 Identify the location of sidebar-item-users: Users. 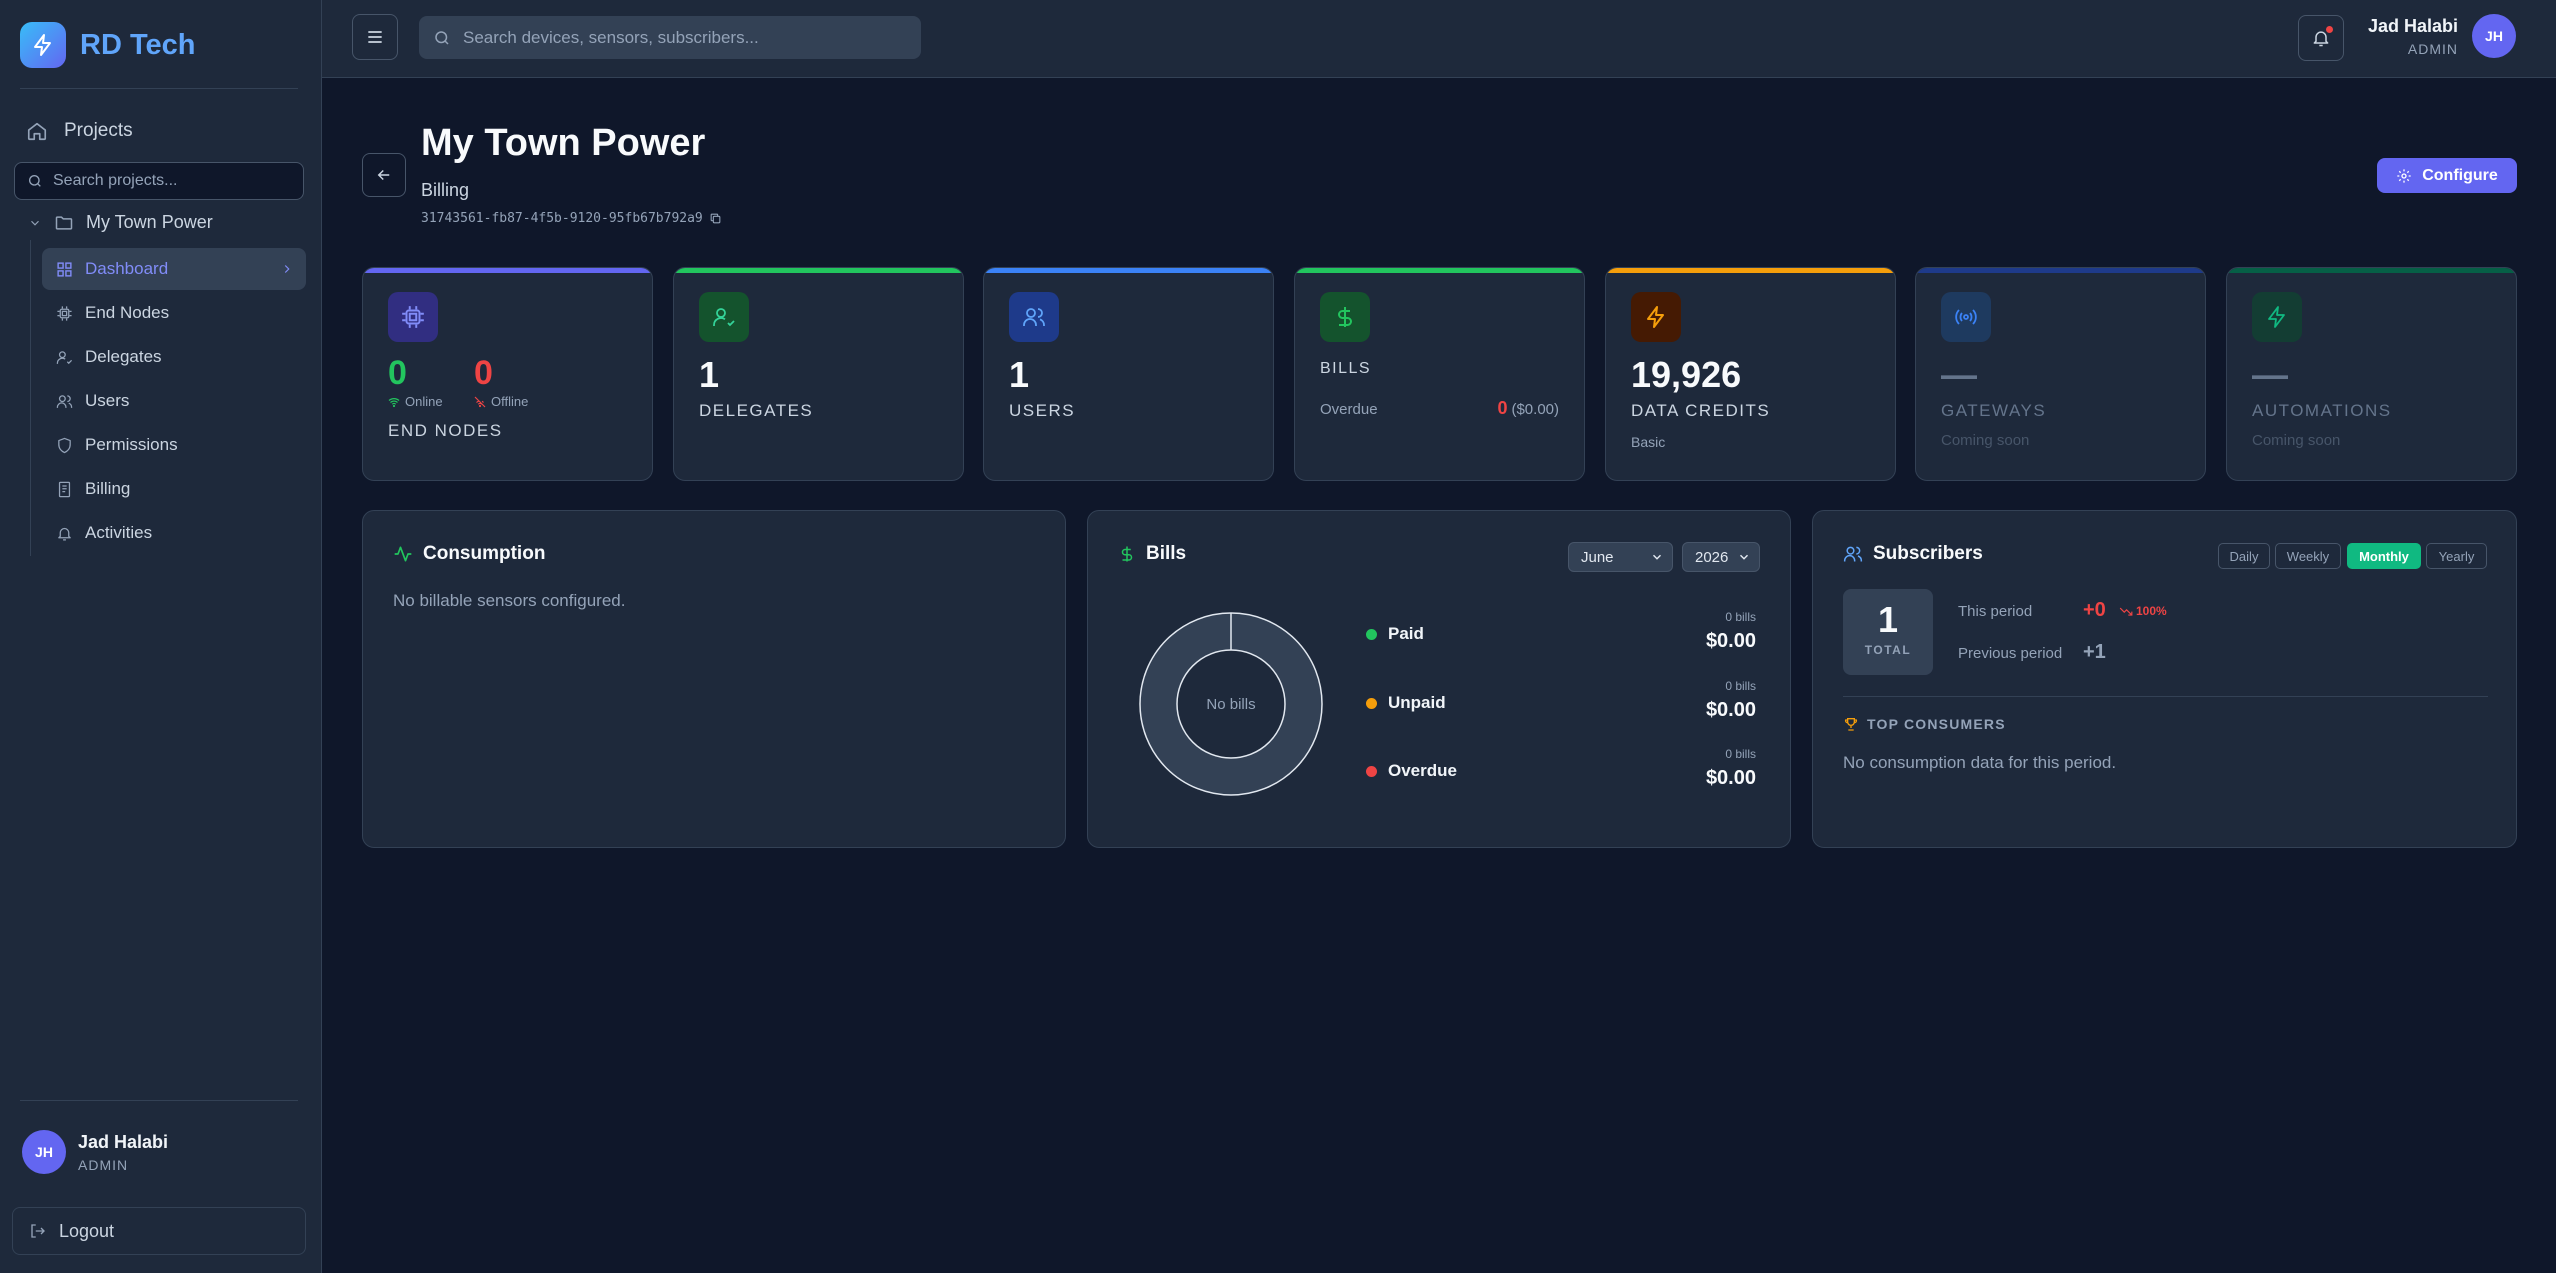
(174, 401).